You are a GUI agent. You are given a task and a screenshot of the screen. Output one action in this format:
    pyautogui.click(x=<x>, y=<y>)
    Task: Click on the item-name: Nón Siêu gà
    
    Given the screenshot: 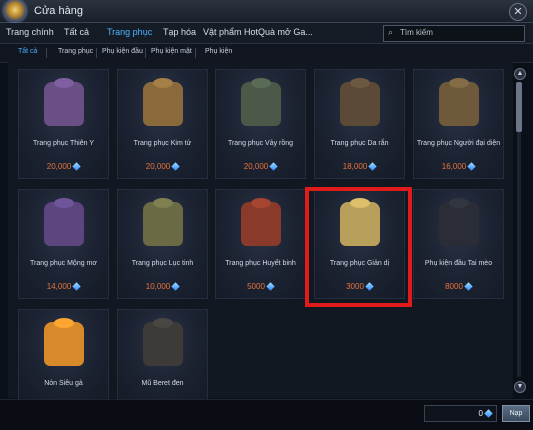 What is the action you would take?
    pyautogui.click(x=63, y=383)
    